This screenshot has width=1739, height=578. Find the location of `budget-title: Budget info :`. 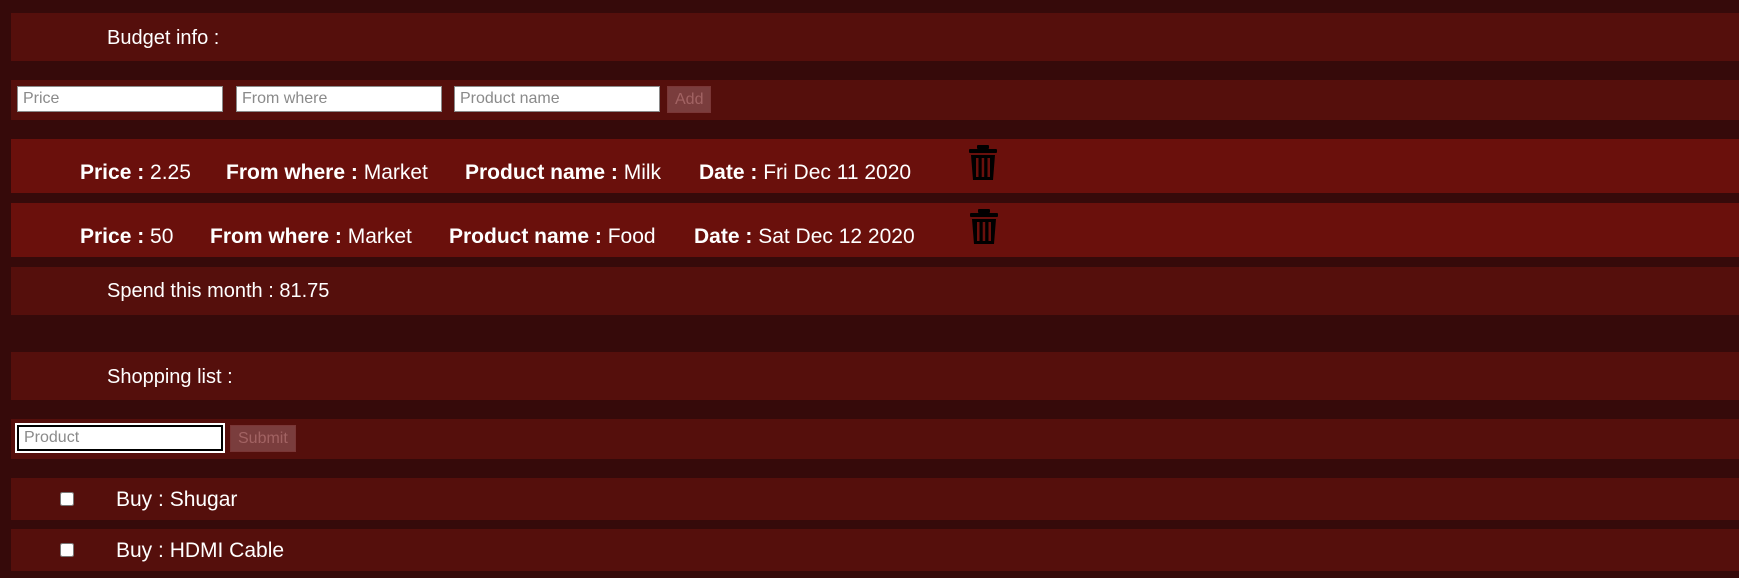

budget-title: Budget info : is located at coordinates (163, 38).